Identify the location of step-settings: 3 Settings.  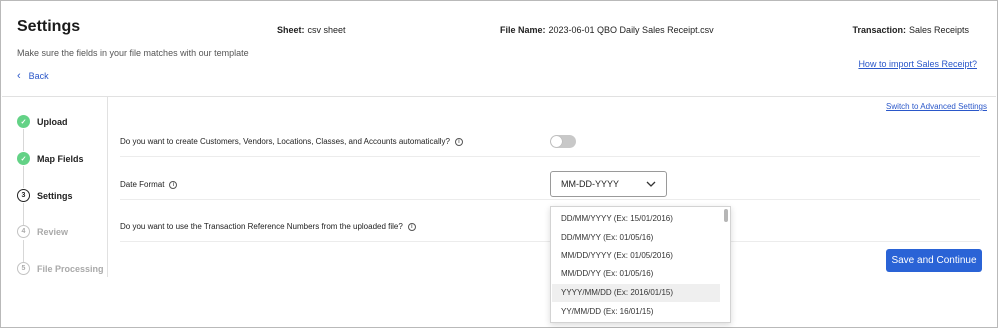
(45, 195).